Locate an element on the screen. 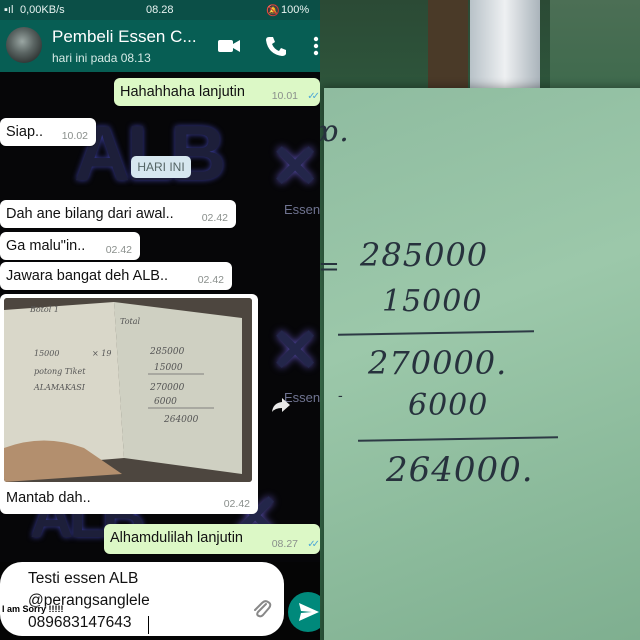 This screenshot has height=640, width=640. receipt-line: 15000 is located at coordinates (168, 368).